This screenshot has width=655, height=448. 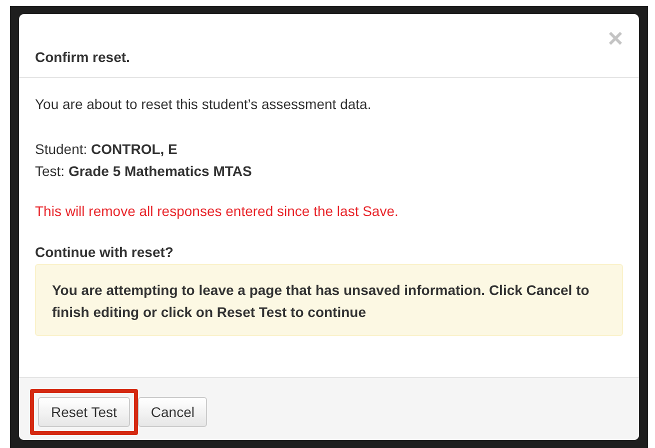 I want to click on question-text: Continue with reset?, so click(x=104, y=252).